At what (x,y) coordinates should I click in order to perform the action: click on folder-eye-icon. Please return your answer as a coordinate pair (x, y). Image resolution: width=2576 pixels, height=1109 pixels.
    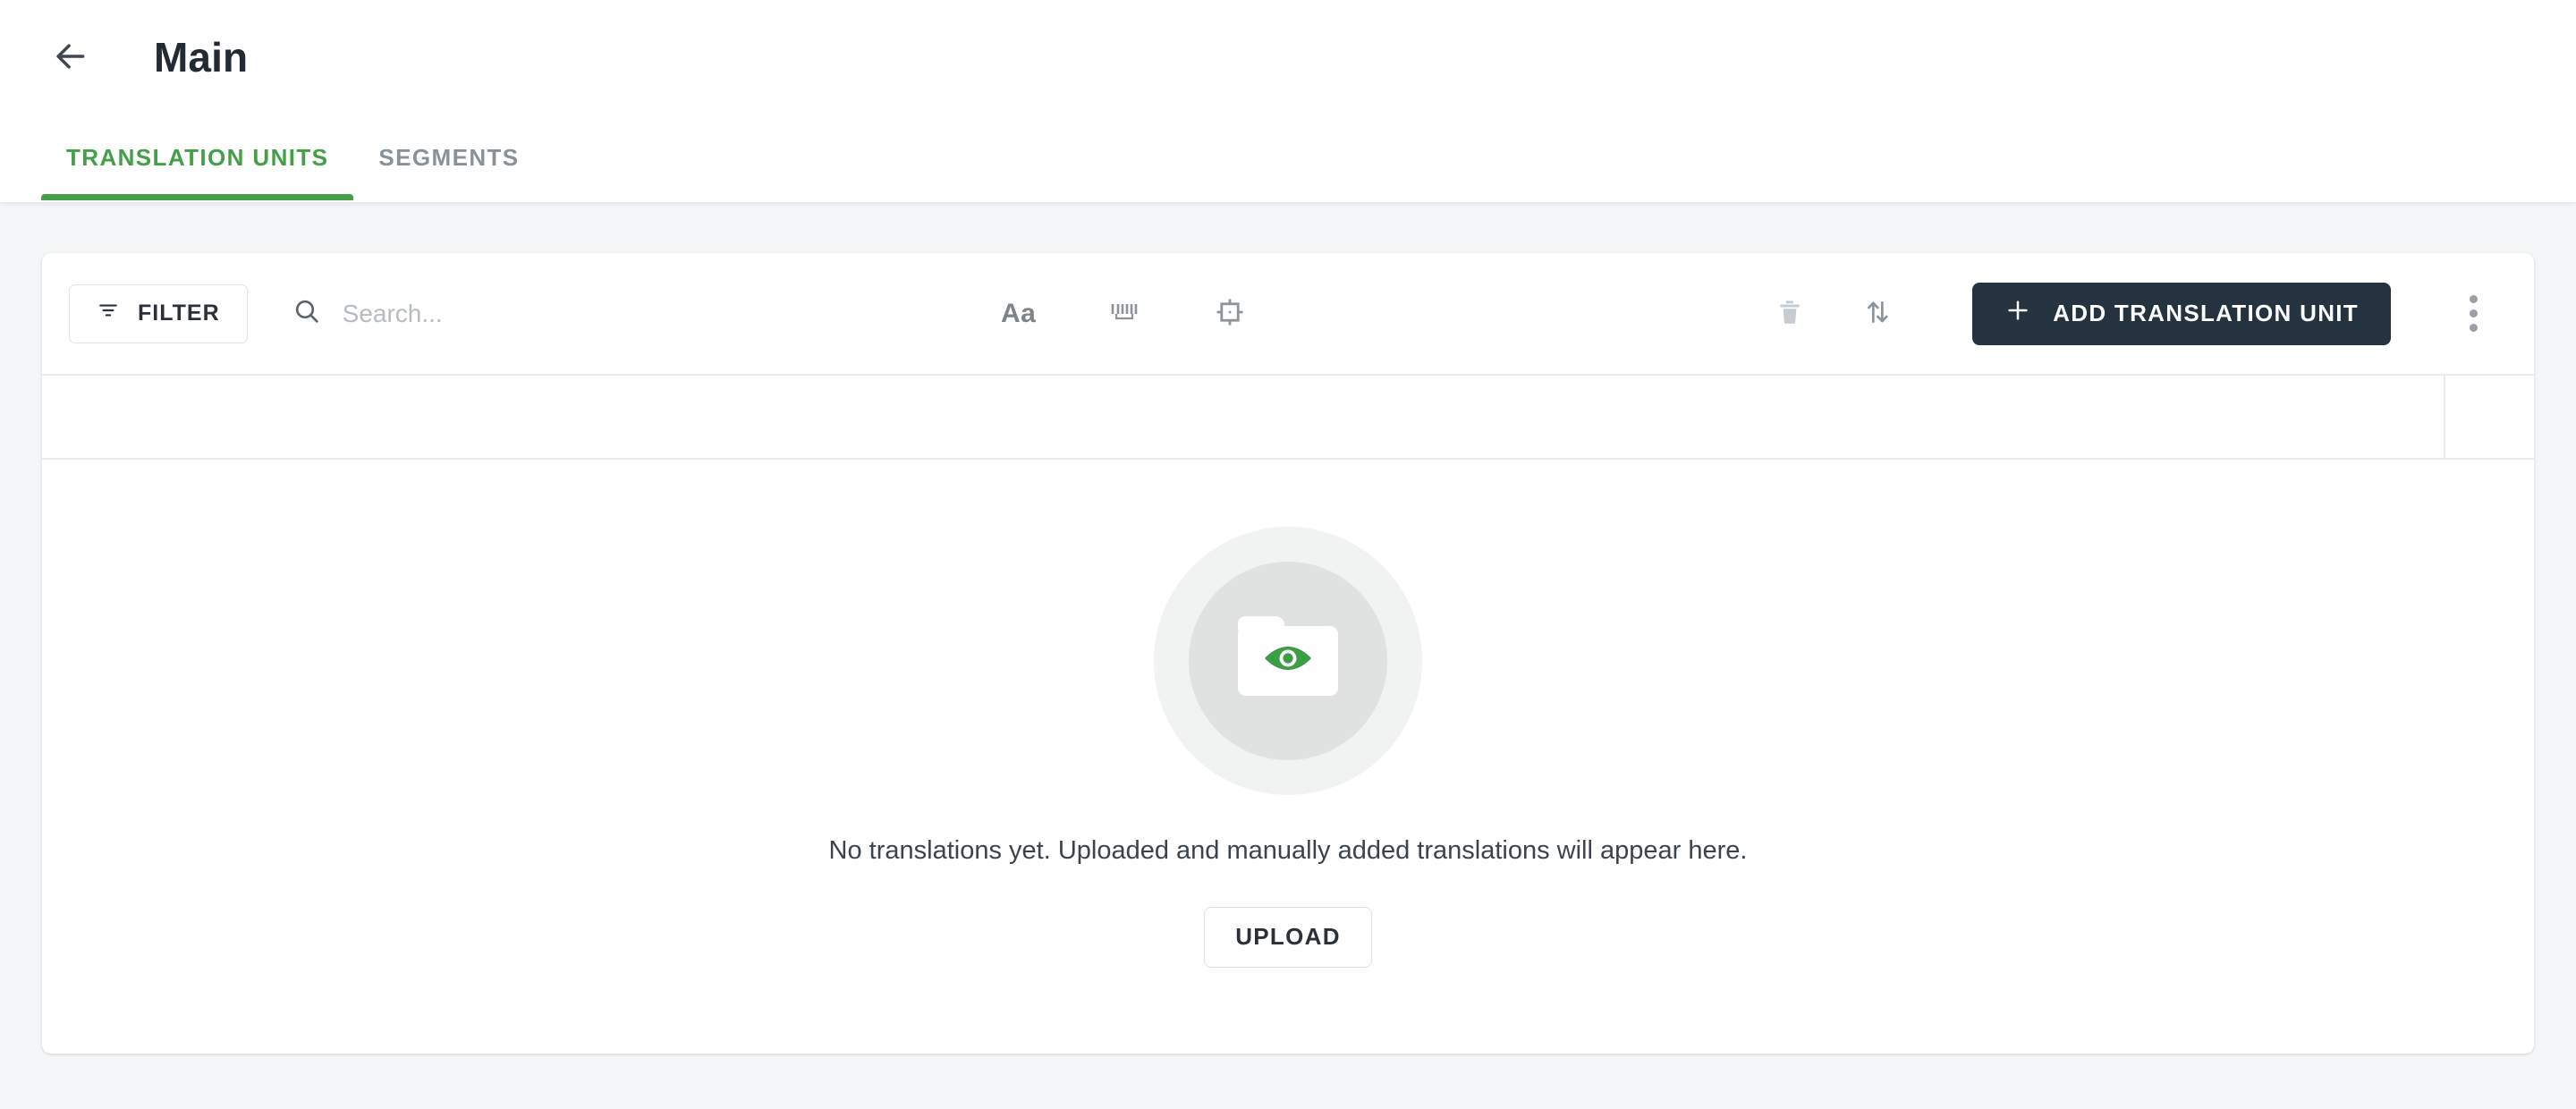
    Looking at the image, I should click on (1288, 656).